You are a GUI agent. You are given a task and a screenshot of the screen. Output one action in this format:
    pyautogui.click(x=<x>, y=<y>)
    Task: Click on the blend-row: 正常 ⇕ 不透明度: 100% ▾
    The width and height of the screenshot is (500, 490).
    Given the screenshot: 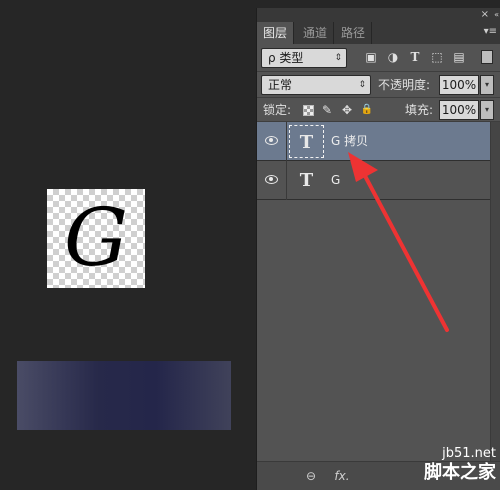 What is the action you would take?
    pyautogui.click(x=378, y=85)
    